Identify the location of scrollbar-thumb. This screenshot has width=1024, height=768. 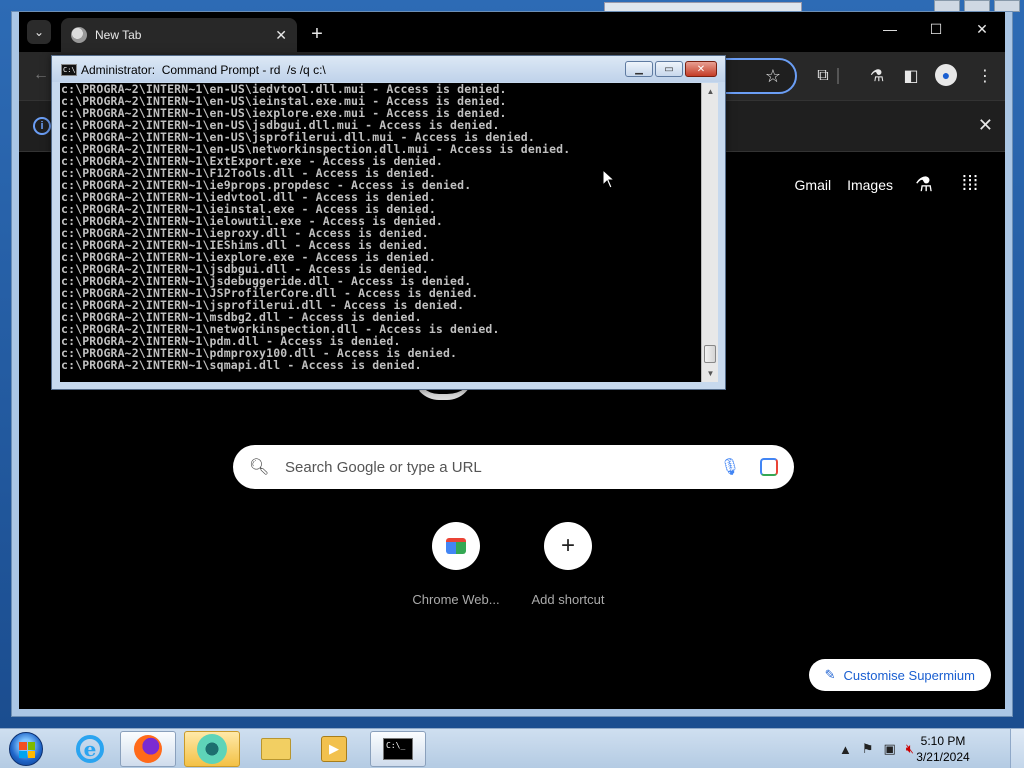
(710, 354).